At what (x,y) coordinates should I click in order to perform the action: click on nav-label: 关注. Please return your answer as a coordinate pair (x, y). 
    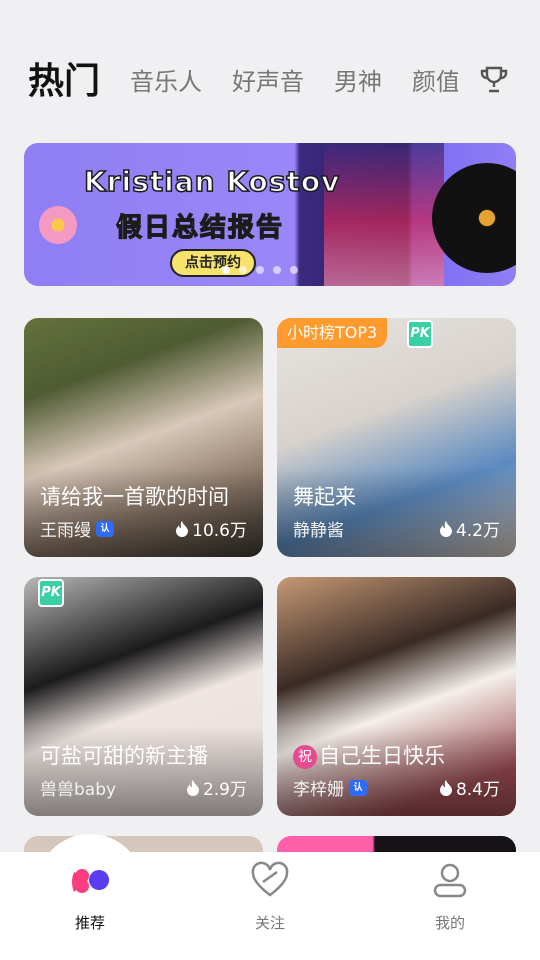
    Looking at the image, I should click on (269, 923).